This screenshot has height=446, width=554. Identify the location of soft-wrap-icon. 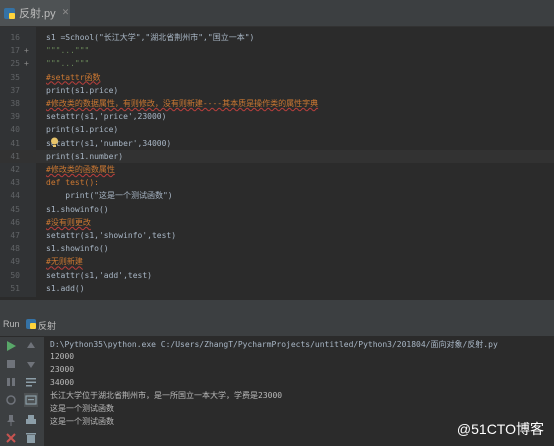
(31, 382).